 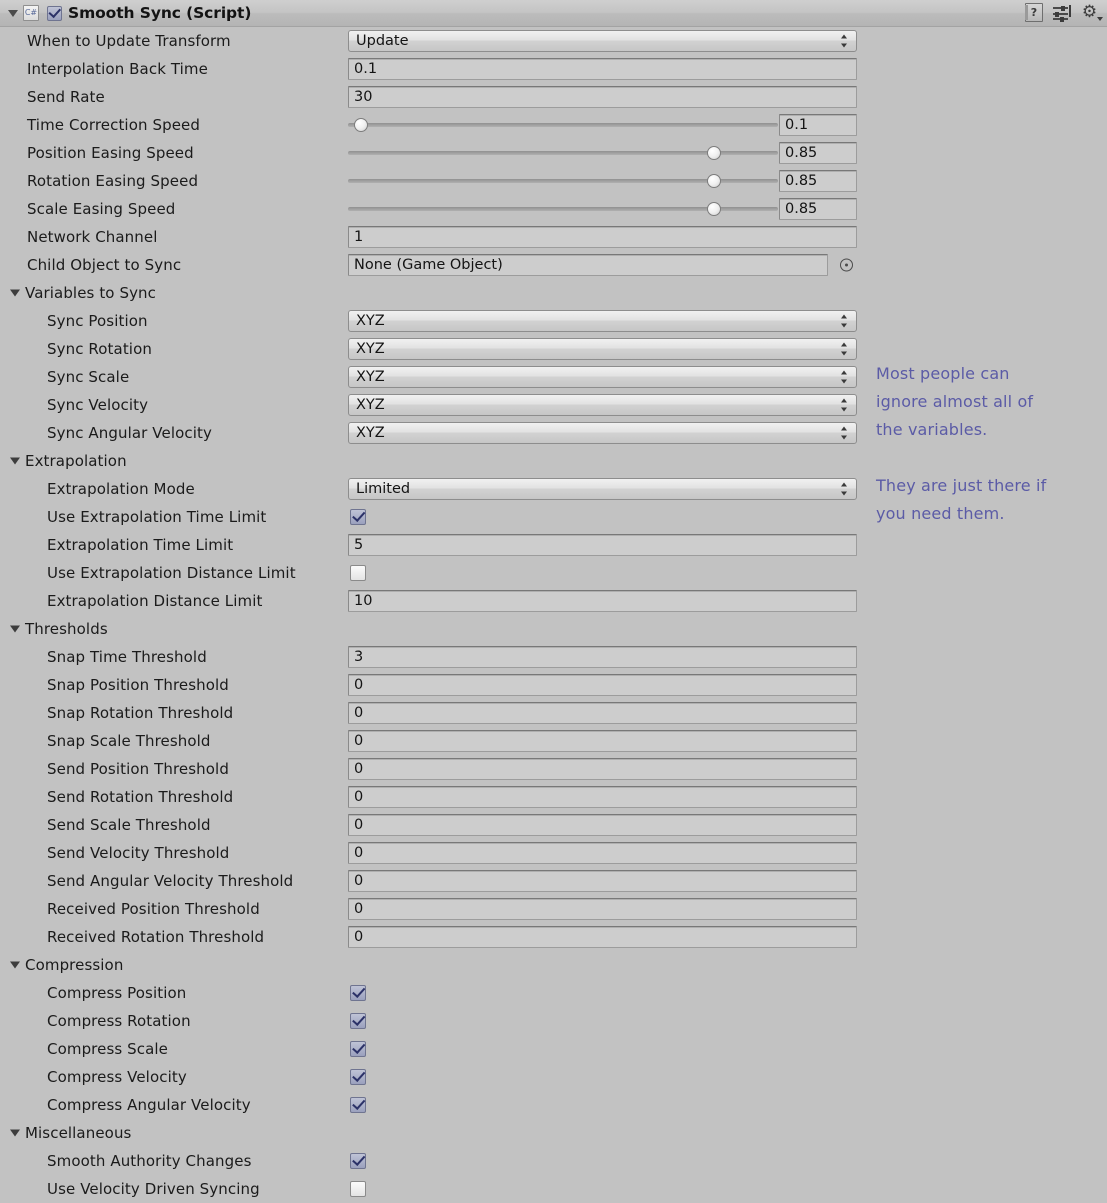 What do you see at coordinates (140, 797) in the screenshot?
I see `property-label: Send Rotation Threshold` at bounding box center [140, 797].